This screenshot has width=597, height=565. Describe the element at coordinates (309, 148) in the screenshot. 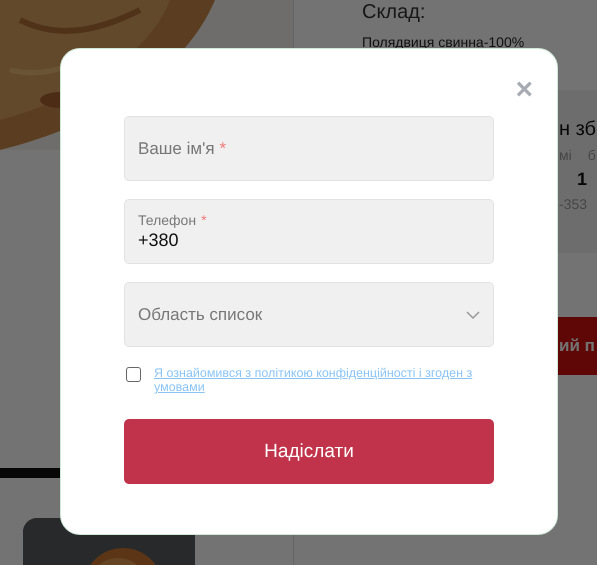

I see `name-field: Ваше ім'я *` at that location.